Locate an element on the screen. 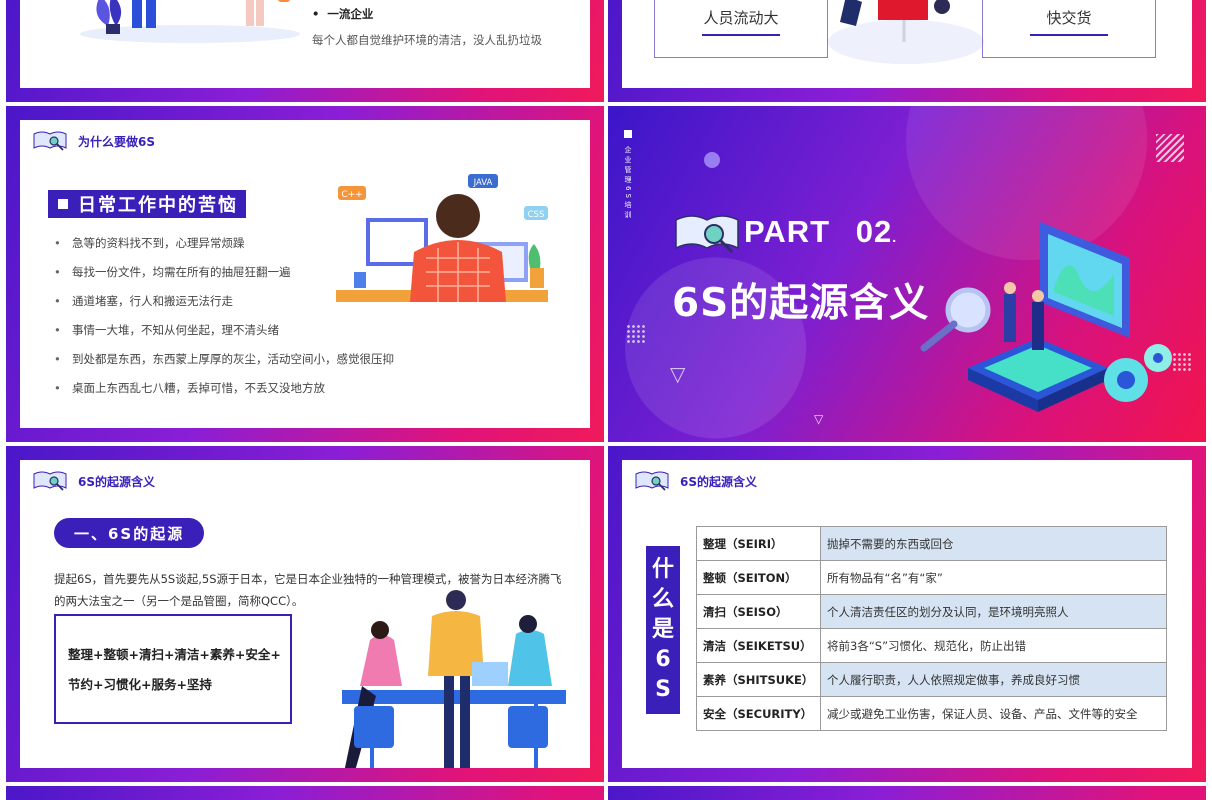 This screenshot has width=1212, height=800. tag-css: CSS is located at coordinates (536, 215).